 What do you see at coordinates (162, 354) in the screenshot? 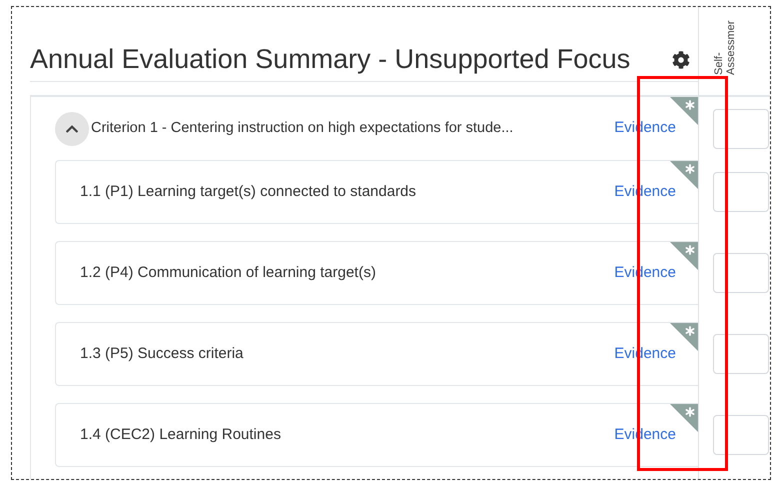
I see `item-title: 1.3 (P5) Success criteria` at bounding box center [162, 354].